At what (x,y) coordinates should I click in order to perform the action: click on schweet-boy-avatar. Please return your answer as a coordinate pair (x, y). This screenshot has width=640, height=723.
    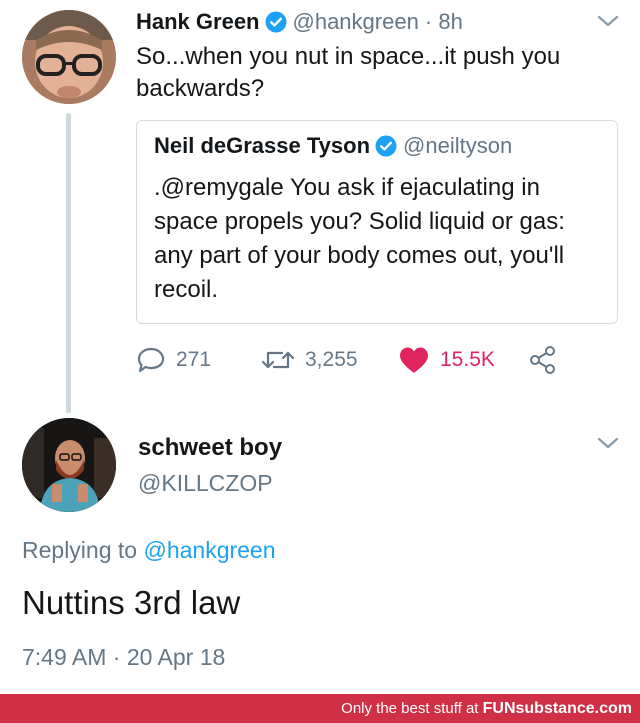
    Looking at the image, I should click on (69, 465).